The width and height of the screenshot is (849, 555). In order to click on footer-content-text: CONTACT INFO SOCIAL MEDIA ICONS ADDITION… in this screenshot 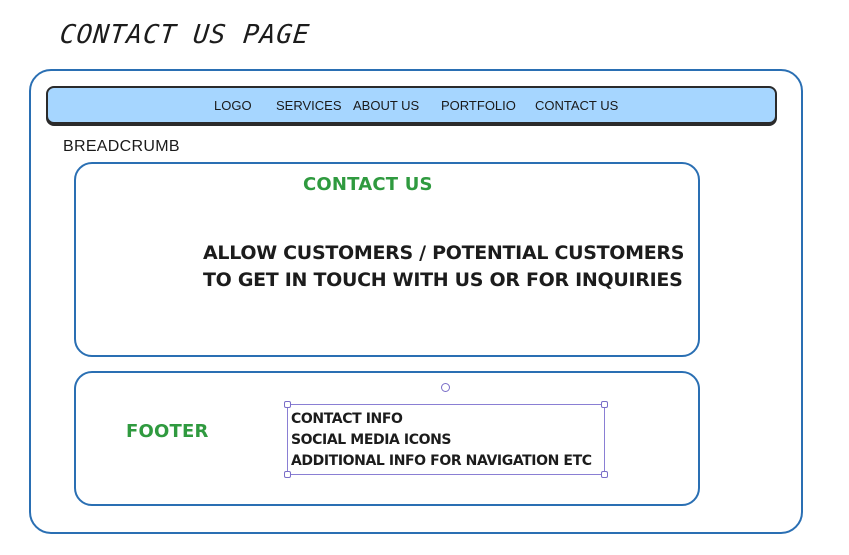, I will do `click(441, 440)`.